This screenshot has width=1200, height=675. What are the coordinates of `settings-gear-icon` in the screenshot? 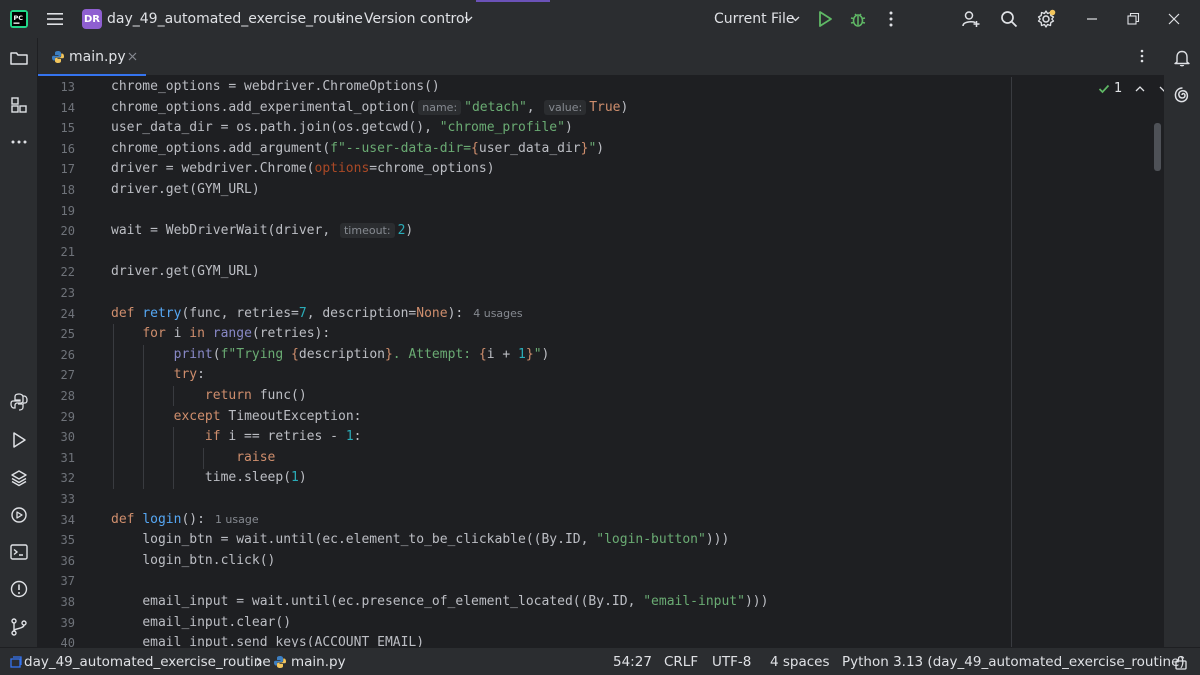 It's located at (1046, 19).